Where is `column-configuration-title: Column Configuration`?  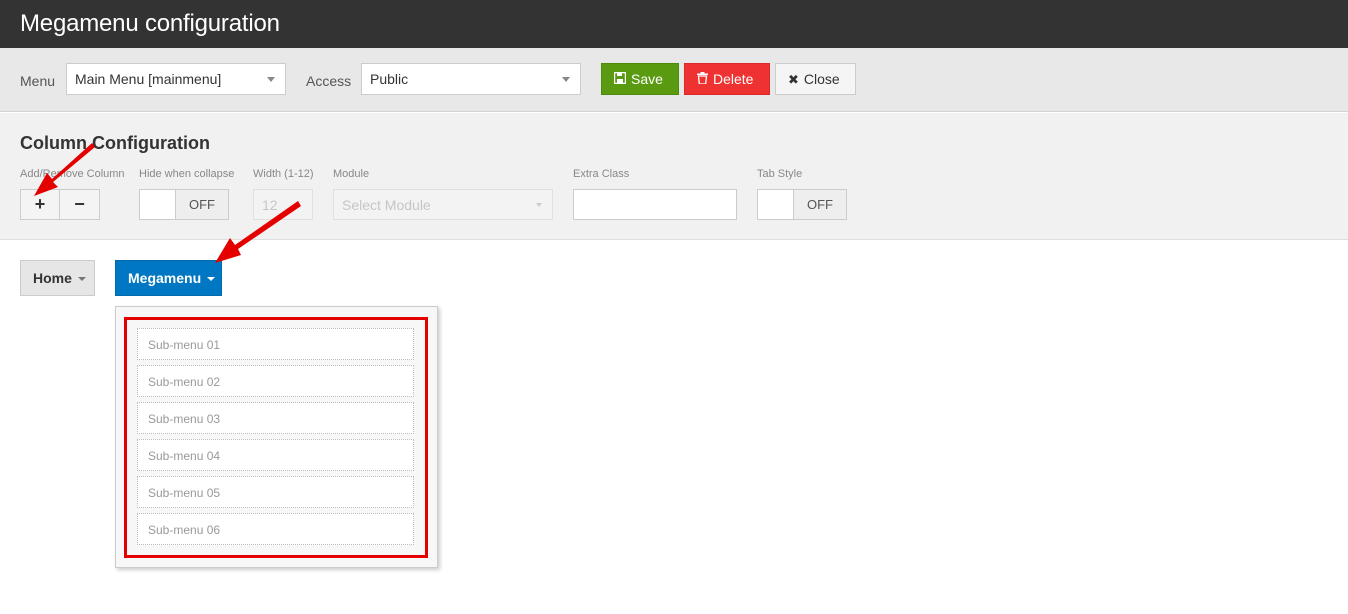 column-configuration-title: Column Configuration is located at coordinates (115, 143).